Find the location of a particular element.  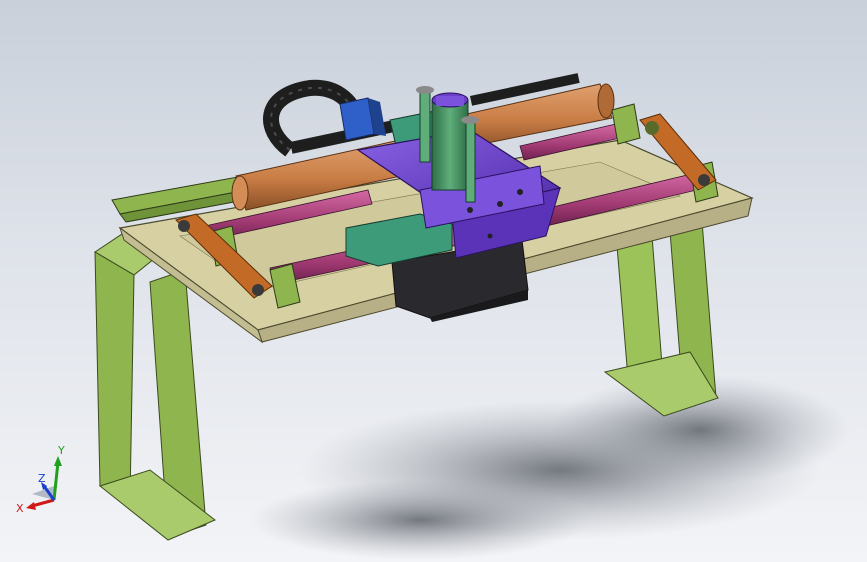

y-axis-arrow is located at coordinates (56, 481).